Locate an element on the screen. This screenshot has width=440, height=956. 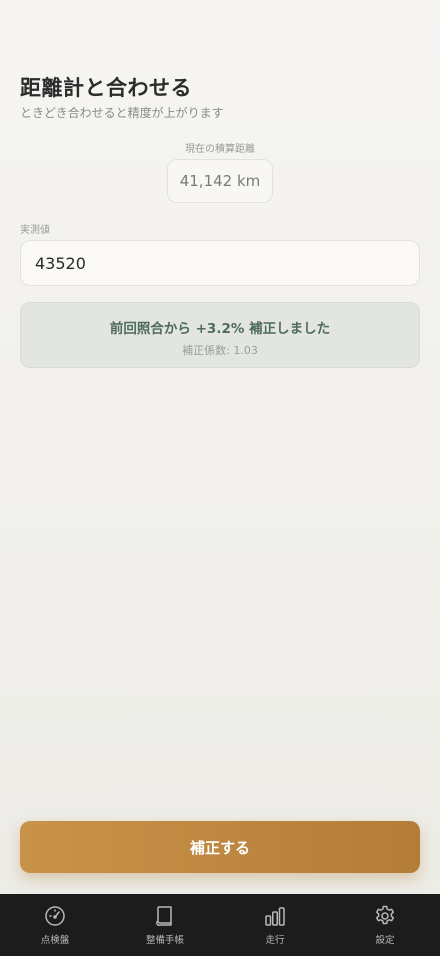
tab-inspection-label: 点検盤 is located at coordinates (55, 940).